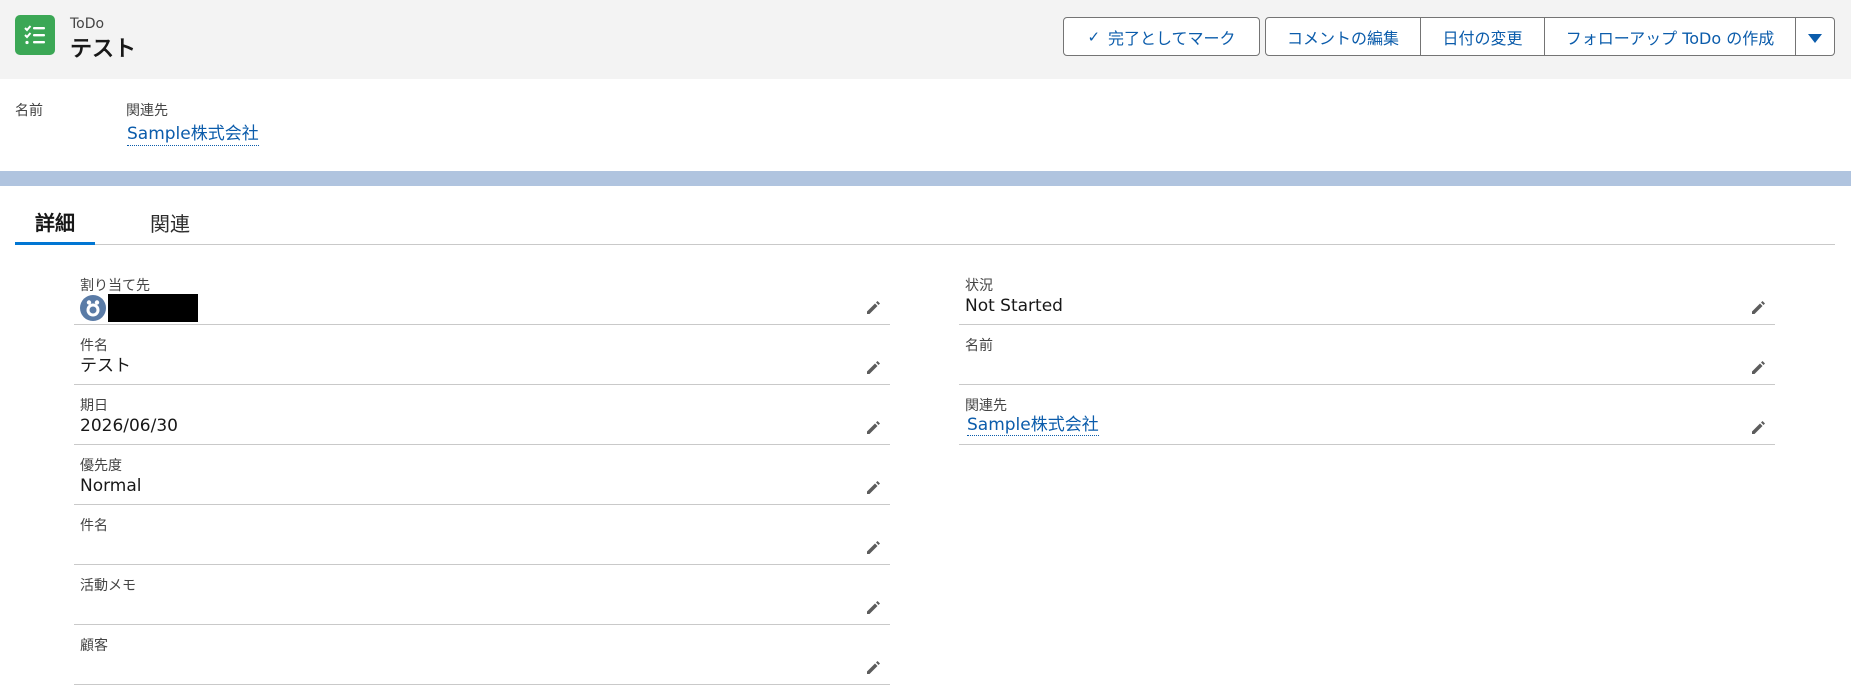 This screenshot has height=692, width=1851. What do you see at coordinates (115, 286) in the screenshot?
I see `field-label: 割り当て先` at bounding box center [115, 286].